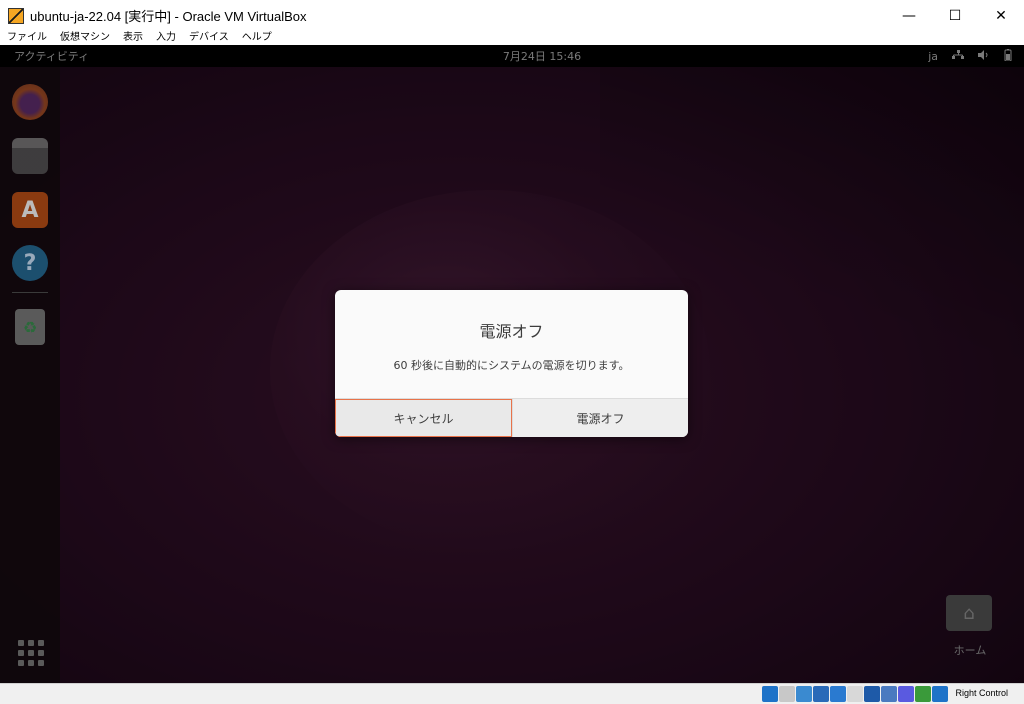  What do you see at coordinates (969, 613) in the screenshot?
I see `home-folder-icon: ⌂` at bounding box center [969, 613].